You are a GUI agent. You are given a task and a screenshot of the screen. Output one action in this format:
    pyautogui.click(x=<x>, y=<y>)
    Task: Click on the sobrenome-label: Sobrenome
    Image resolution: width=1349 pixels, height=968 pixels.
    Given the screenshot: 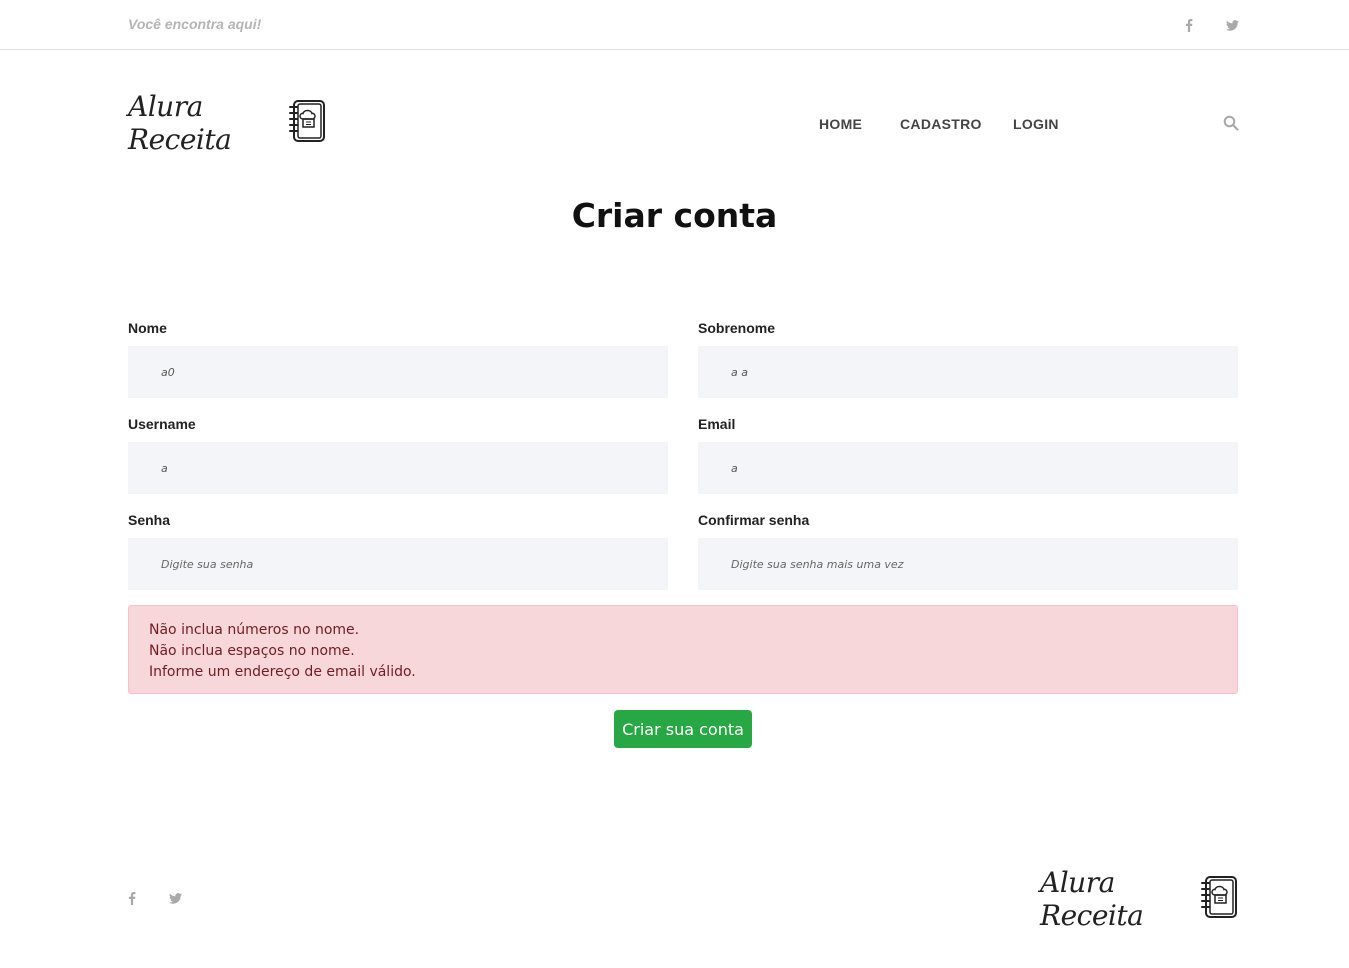 What is the action you would take?
    pyautogui.click(x=737, y=328)
    